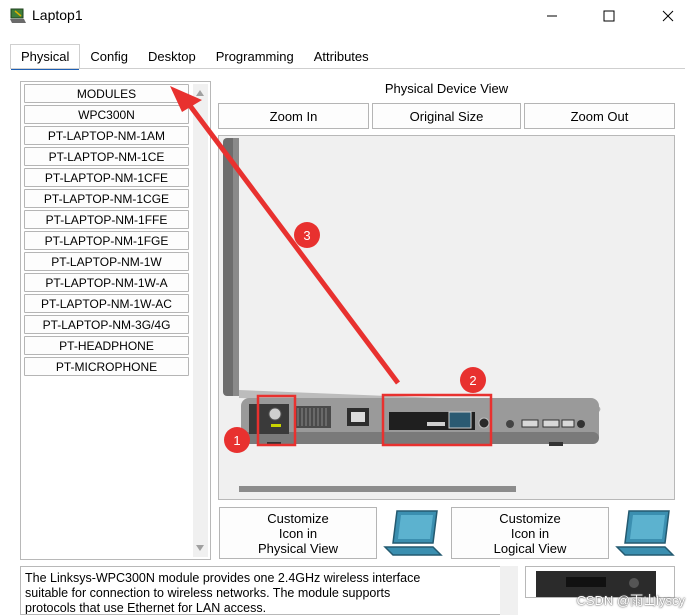 This screenshot has width=693, height=615. Describe the element at coordinates (172, 56) in the screenshot. I see `tab-desktop: Desktop` at that location.